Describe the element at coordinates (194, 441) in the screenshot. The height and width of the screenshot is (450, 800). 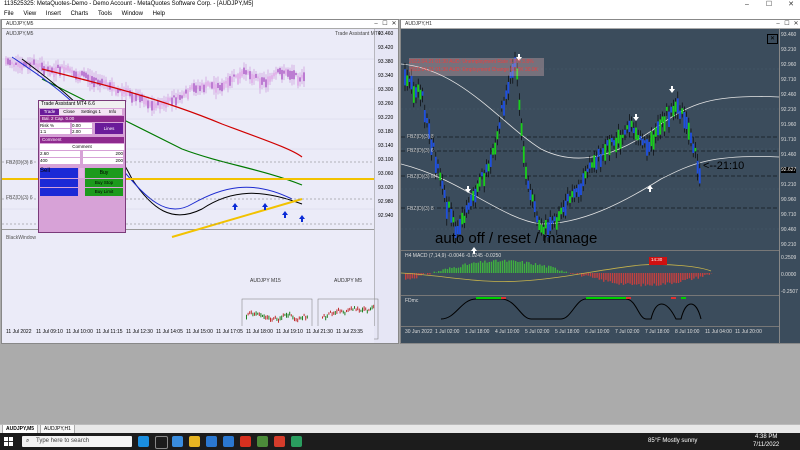
I see `file-explorer-icon` at that location.